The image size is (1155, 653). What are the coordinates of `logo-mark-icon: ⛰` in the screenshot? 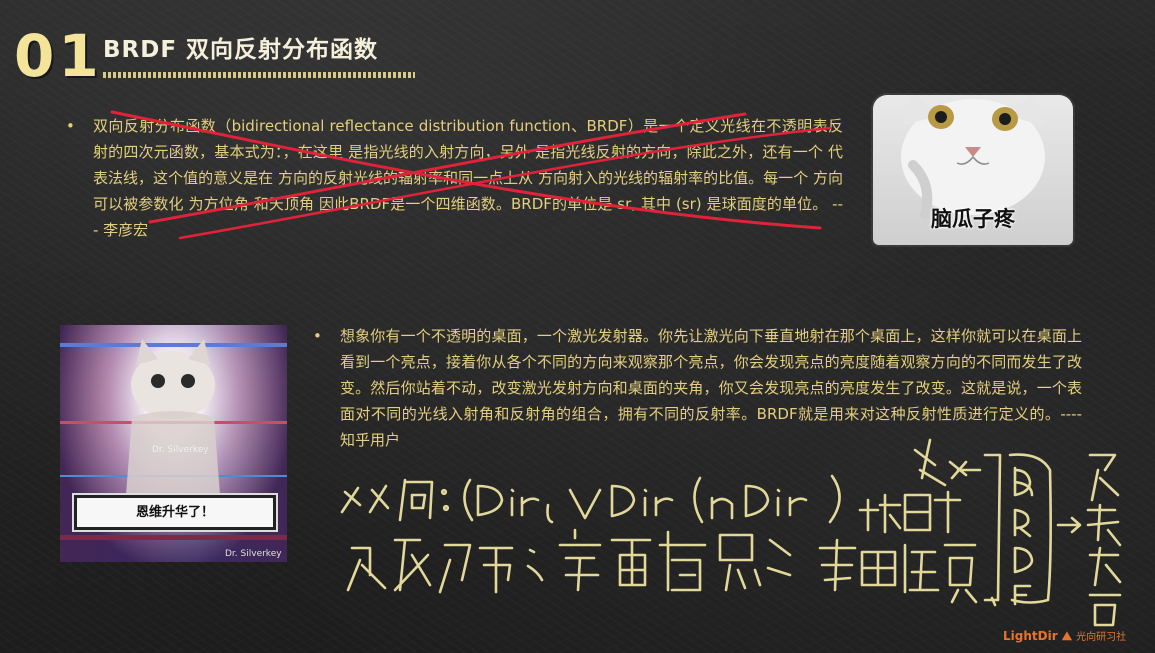 It's located at (1066, 636).